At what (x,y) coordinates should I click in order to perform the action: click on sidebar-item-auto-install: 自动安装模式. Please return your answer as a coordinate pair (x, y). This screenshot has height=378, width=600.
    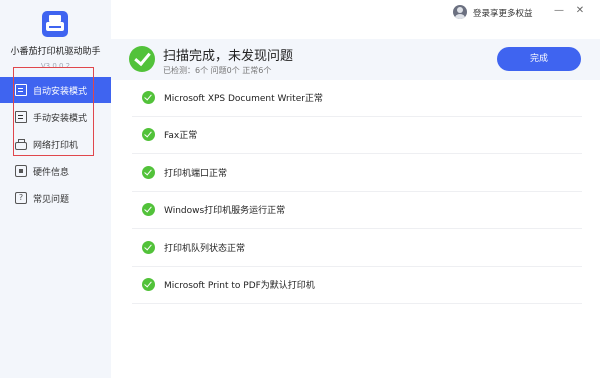
    Looking at the image, I should click on (55, 90).